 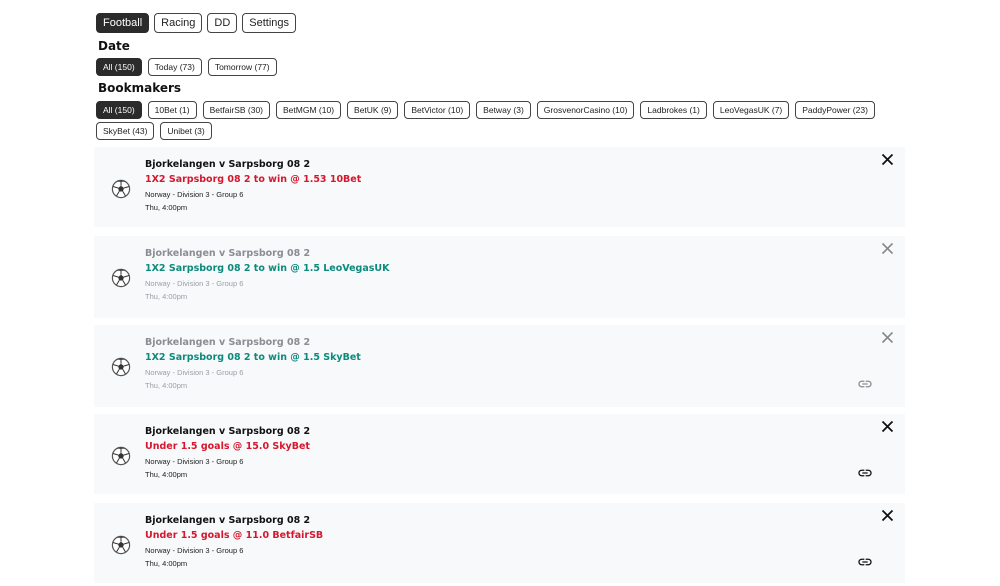 What do you see at coordinates (222, 23) in the screenshot?
I see `tab-dd: DD` at bounding box center [222, 23].